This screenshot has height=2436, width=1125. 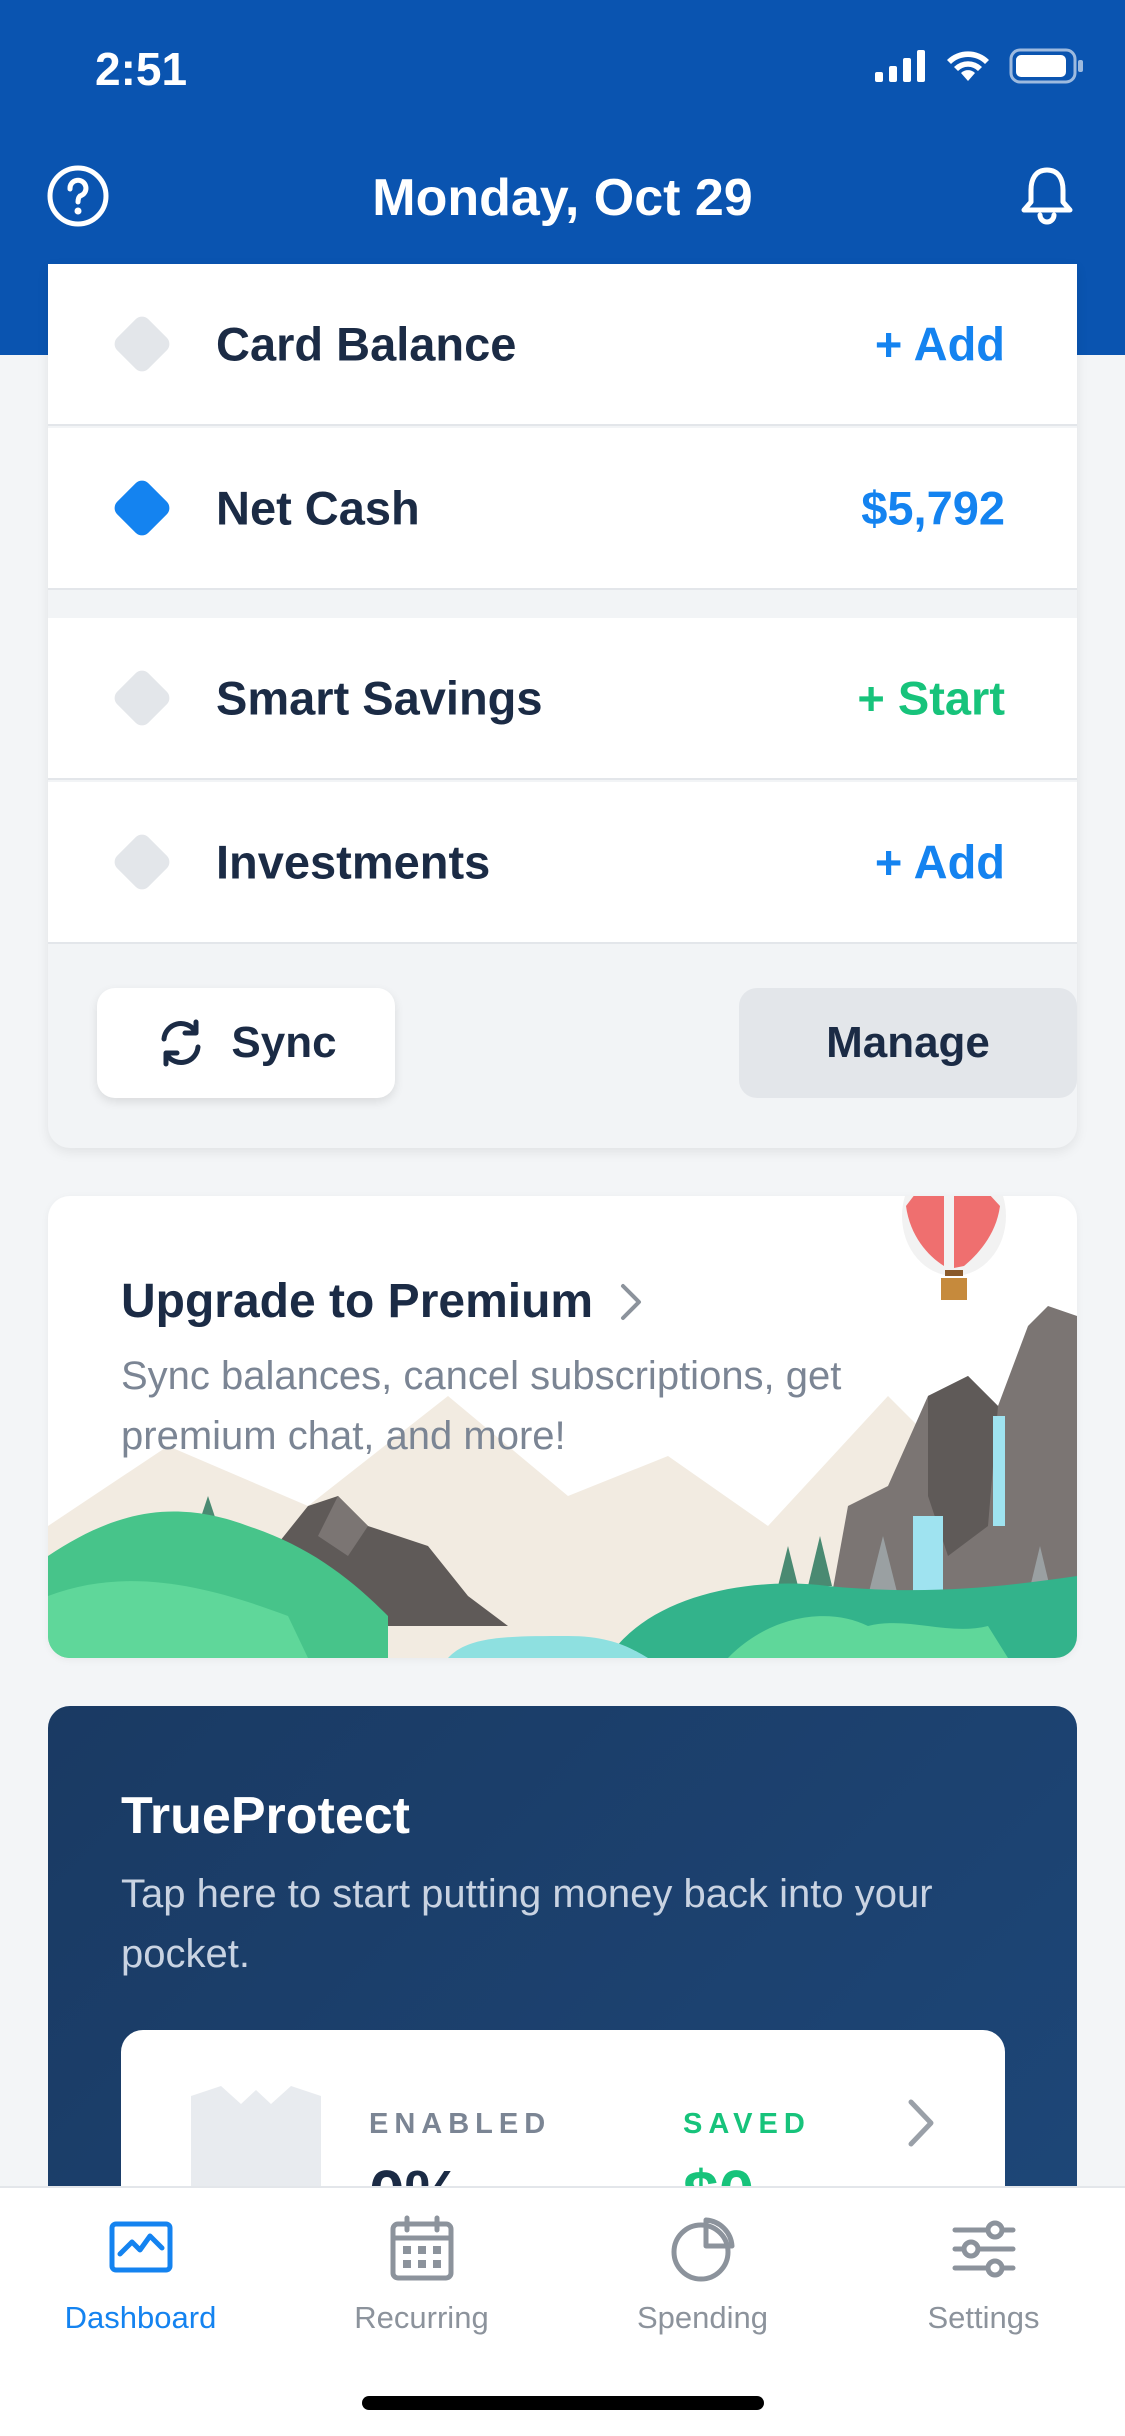 What do you see at coordinates (415, 2171) in the screenshot?
I see `enabled-value: 0%` at bounding box center [415, 2171].